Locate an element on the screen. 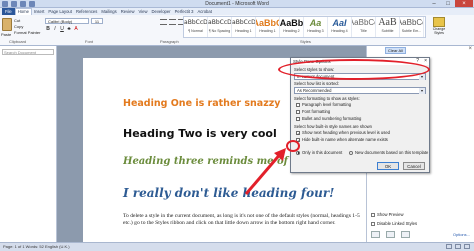  bold-icon: B is located at coordinates (48, 29).